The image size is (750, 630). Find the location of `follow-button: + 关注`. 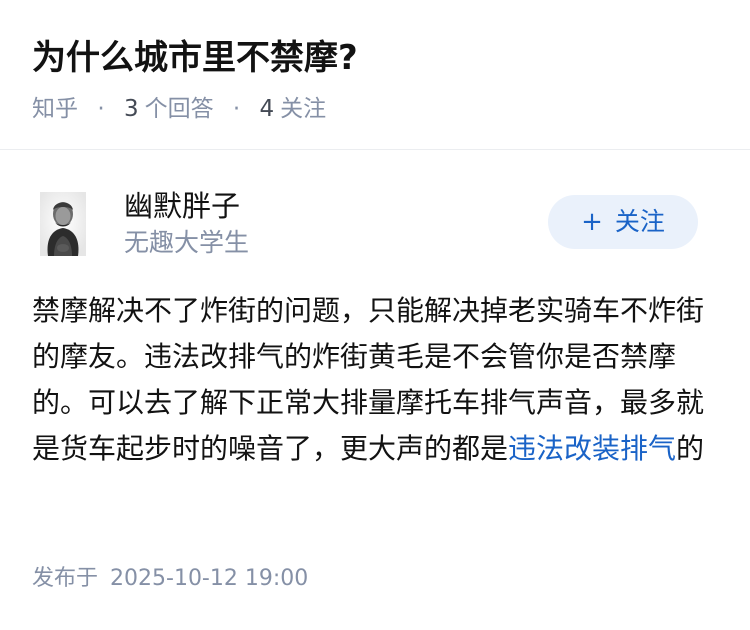

follow-button: + 关注 is located at coordinates (623, 222).